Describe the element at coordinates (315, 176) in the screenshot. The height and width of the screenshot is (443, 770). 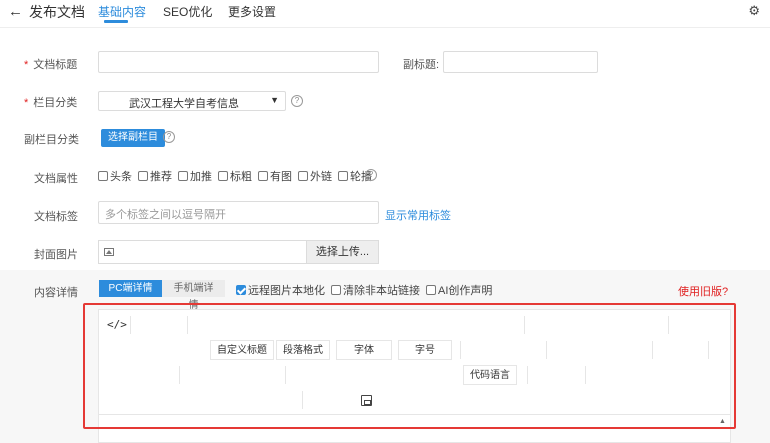
I see `attr-external-link-checkbox: 外链` at that location.